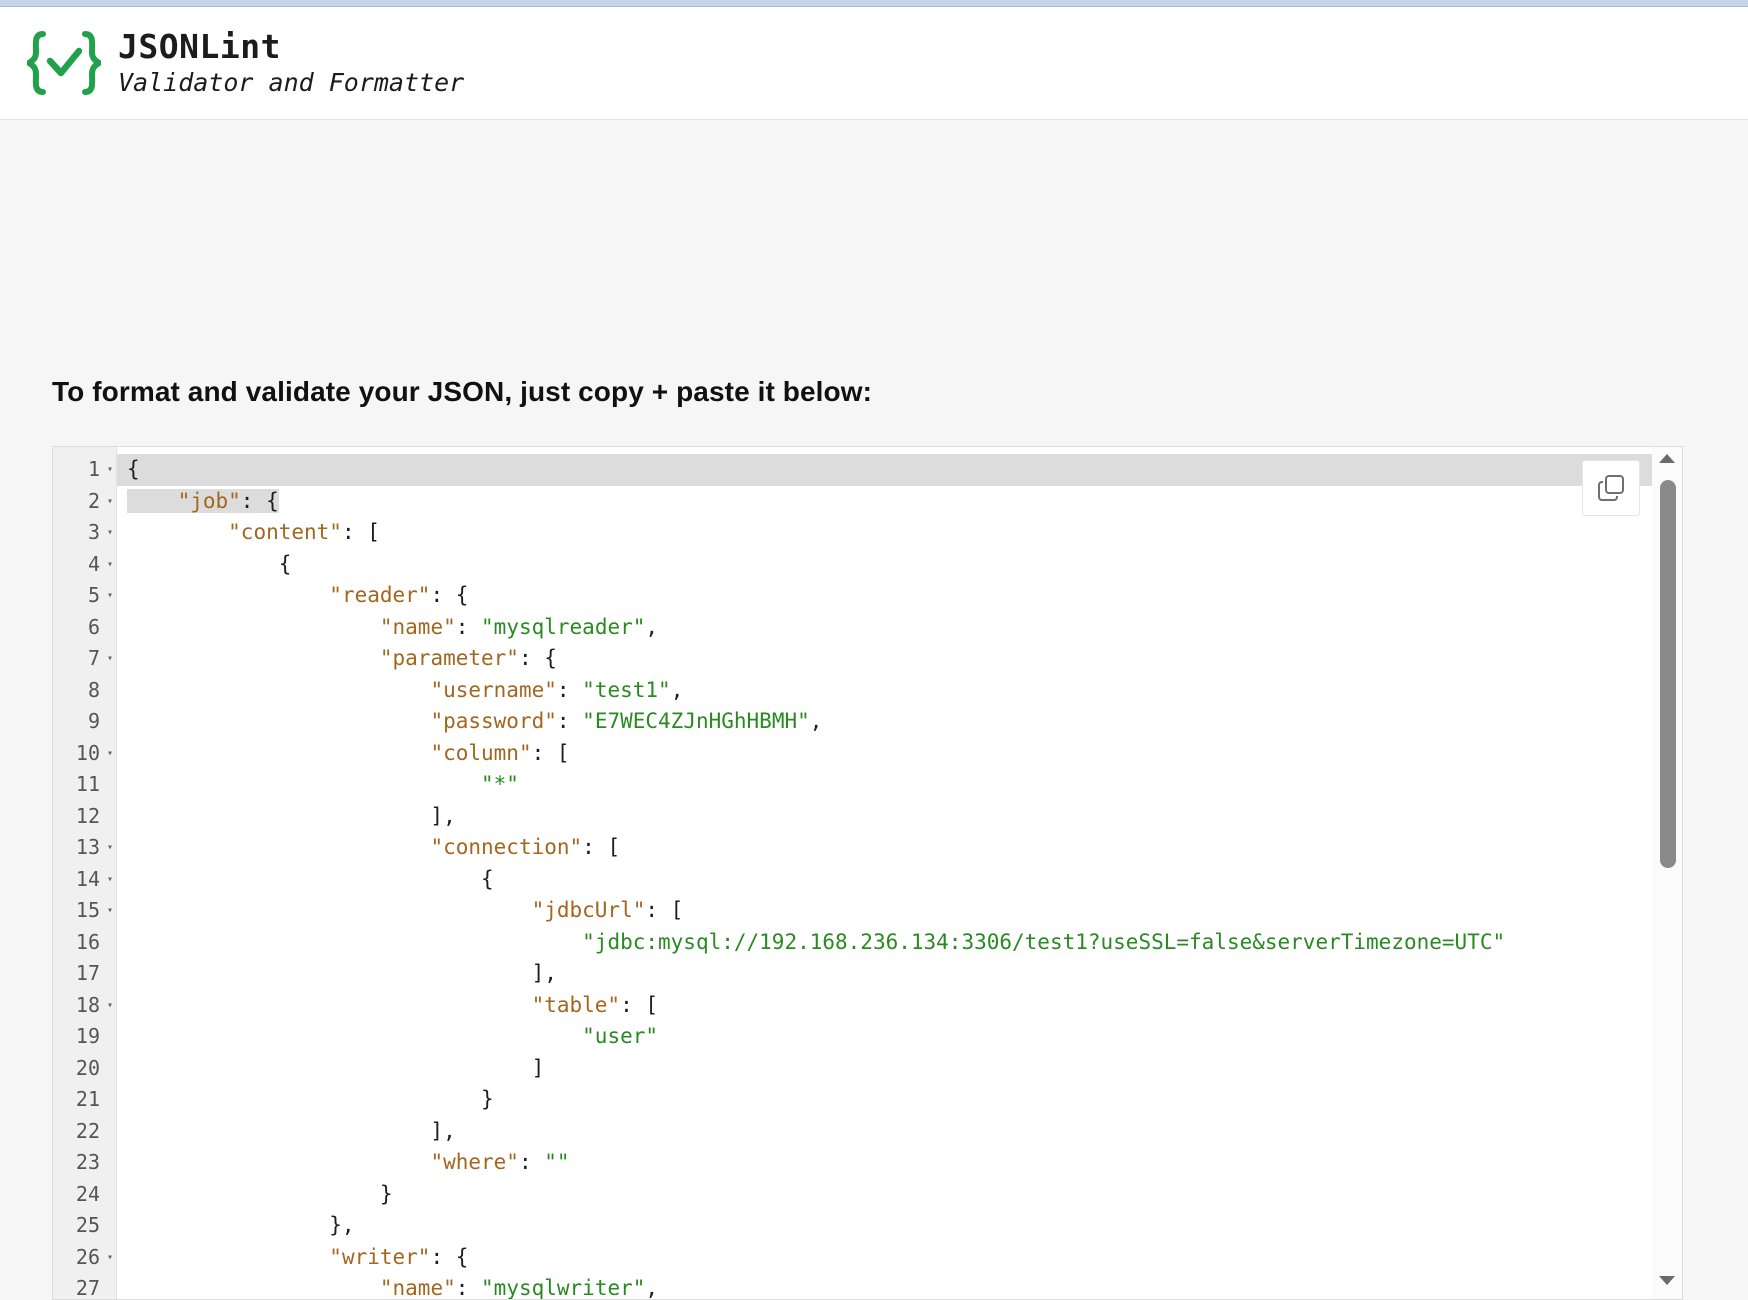  Describe the element at coordinates (899, 1006) in the screenshot. I see `code-line: "table": [` at that location.